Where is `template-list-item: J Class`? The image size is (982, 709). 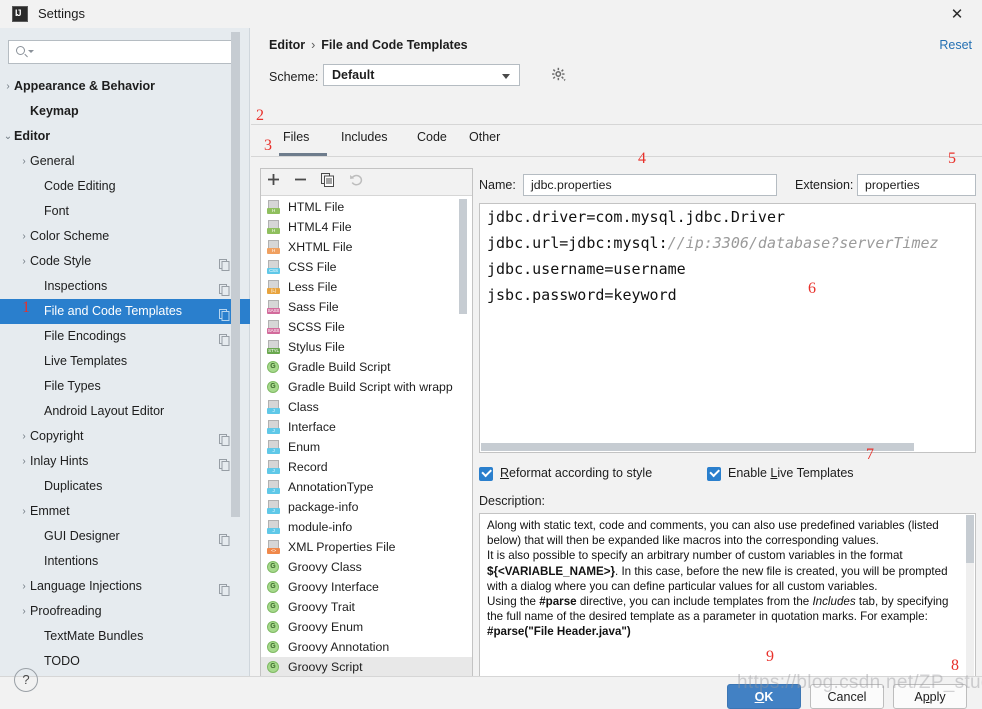 template-list-item: J Class is located at coordinates (366, 407).